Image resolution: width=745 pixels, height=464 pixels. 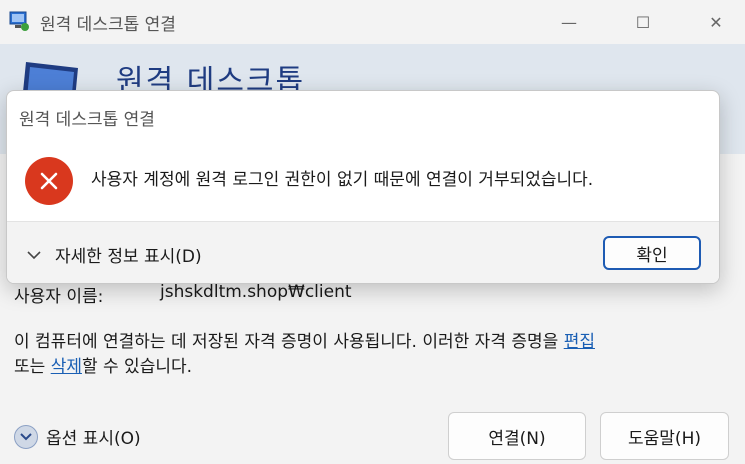 What do you see at coordinates (34, 255) in the screenshot?
I see `chevron-down-icon` at bounding box center [34, 255].